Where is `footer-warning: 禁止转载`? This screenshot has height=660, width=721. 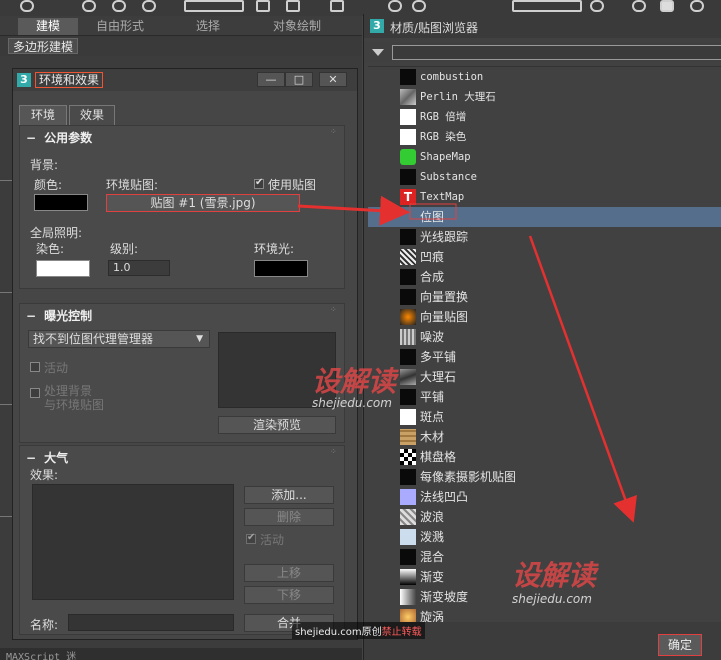 footer-warning: 禁止转载 is located at coordinates (401, 632).